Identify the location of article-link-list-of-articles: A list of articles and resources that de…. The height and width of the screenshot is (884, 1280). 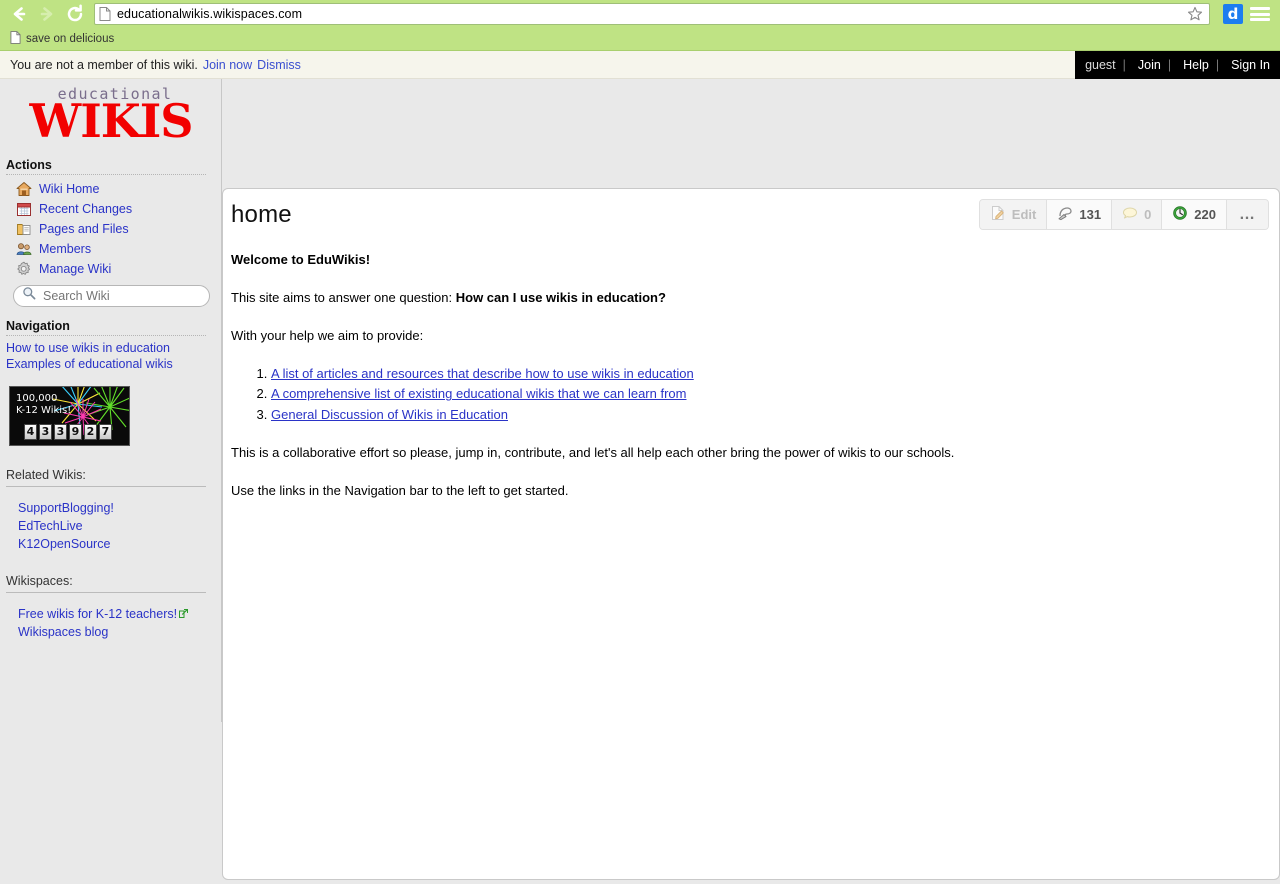
(482, 373).